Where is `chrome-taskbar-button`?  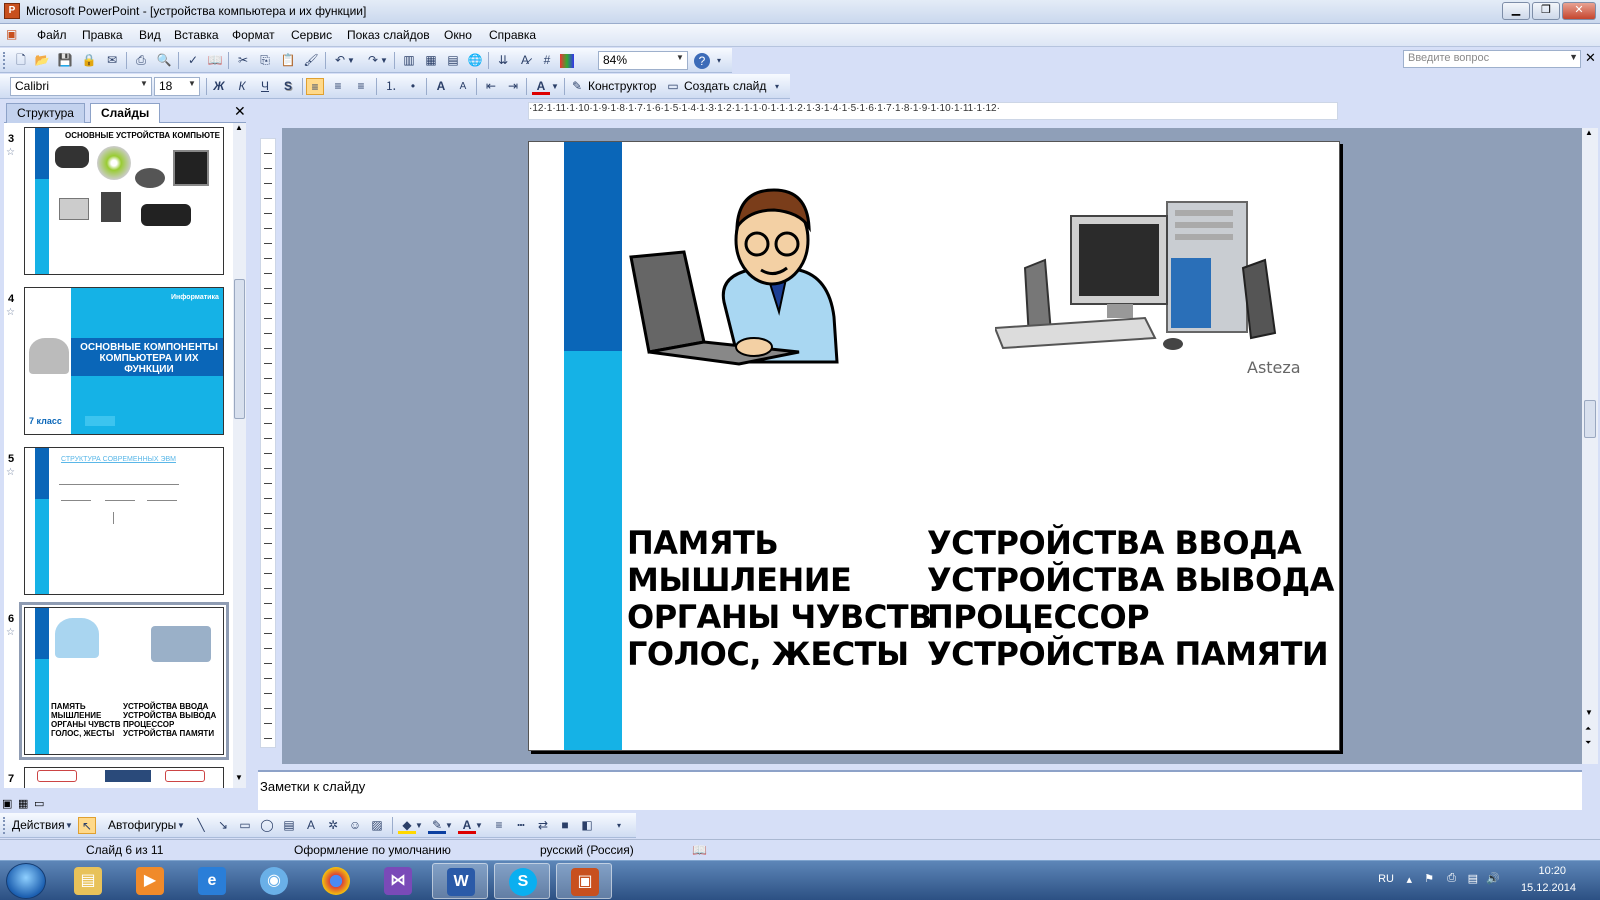 chrome-taskbar-button is located at coordinates (336, 881).